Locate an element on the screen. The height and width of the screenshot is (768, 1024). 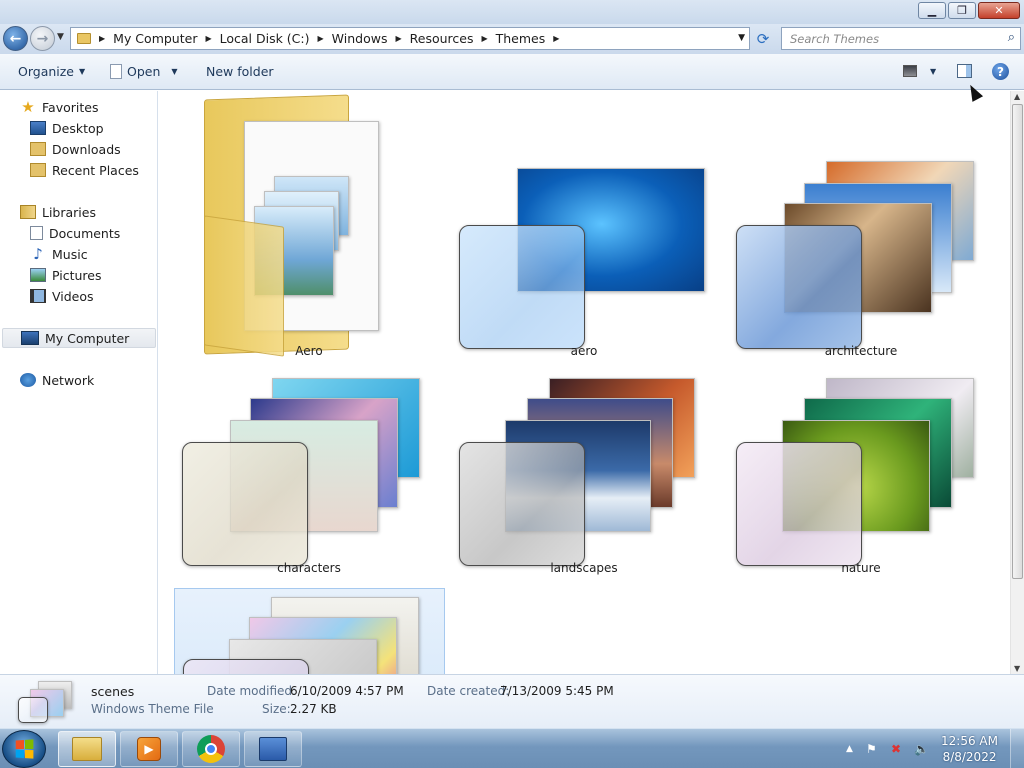
recent-pages-dropdown: ▼ is located at coordinates (60, 37).